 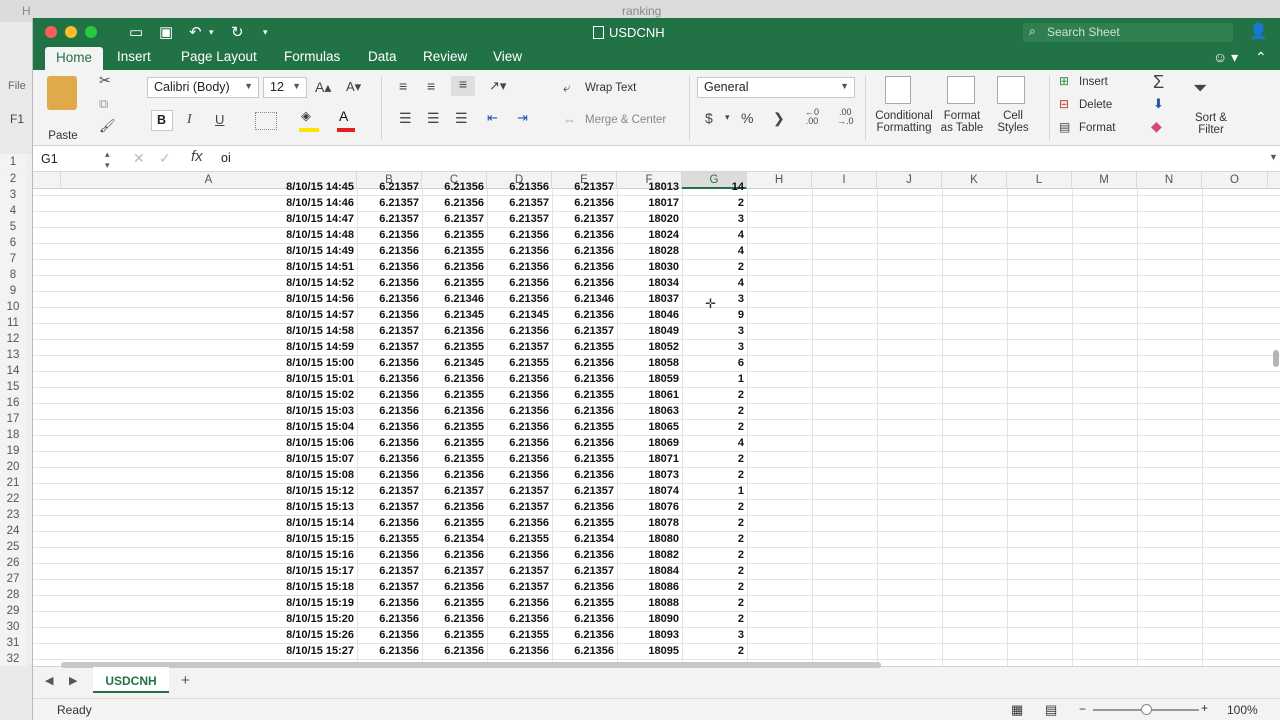 I want to click on wrap-text-button: Wrap Text, so click(x=610, y=88).